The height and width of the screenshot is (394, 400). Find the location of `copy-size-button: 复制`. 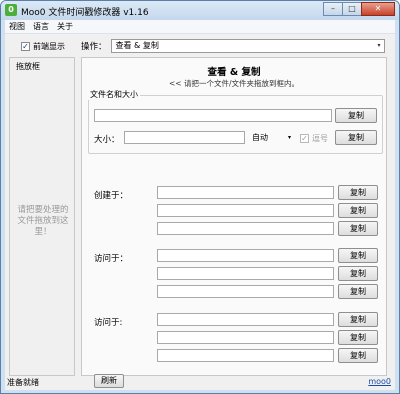

copy-size-button: 复制 is located at coordinates (356, 137).